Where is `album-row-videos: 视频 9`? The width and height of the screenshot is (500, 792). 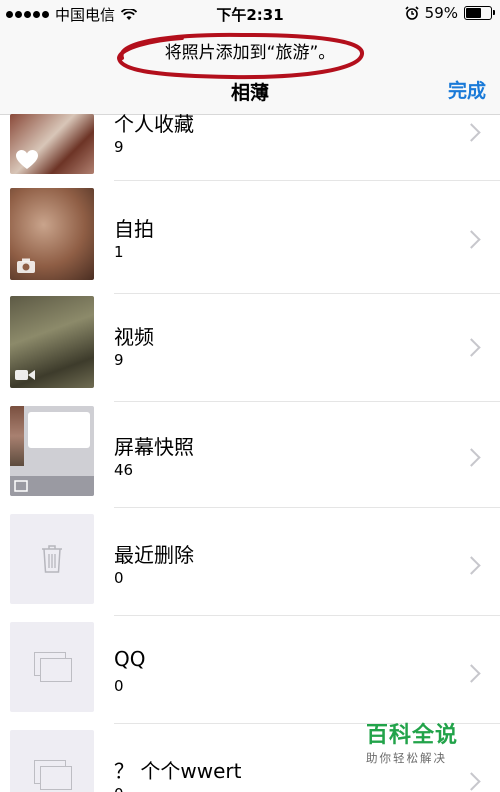
album-row-videos: 视频 9 is located at coordinates (250, 349).